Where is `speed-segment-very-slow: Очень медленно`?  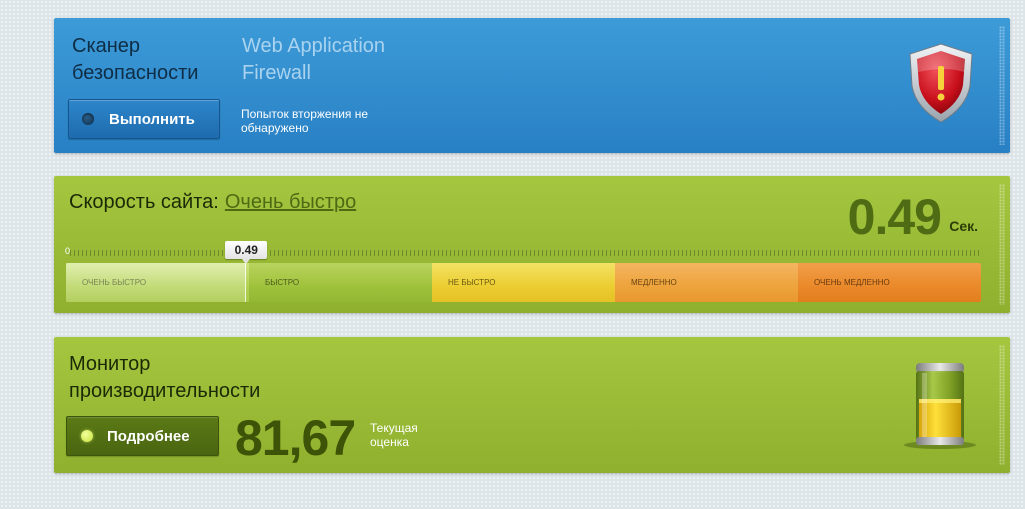 speed-segment-very-slow: Очень медленно is located at coordinates (889, 282).